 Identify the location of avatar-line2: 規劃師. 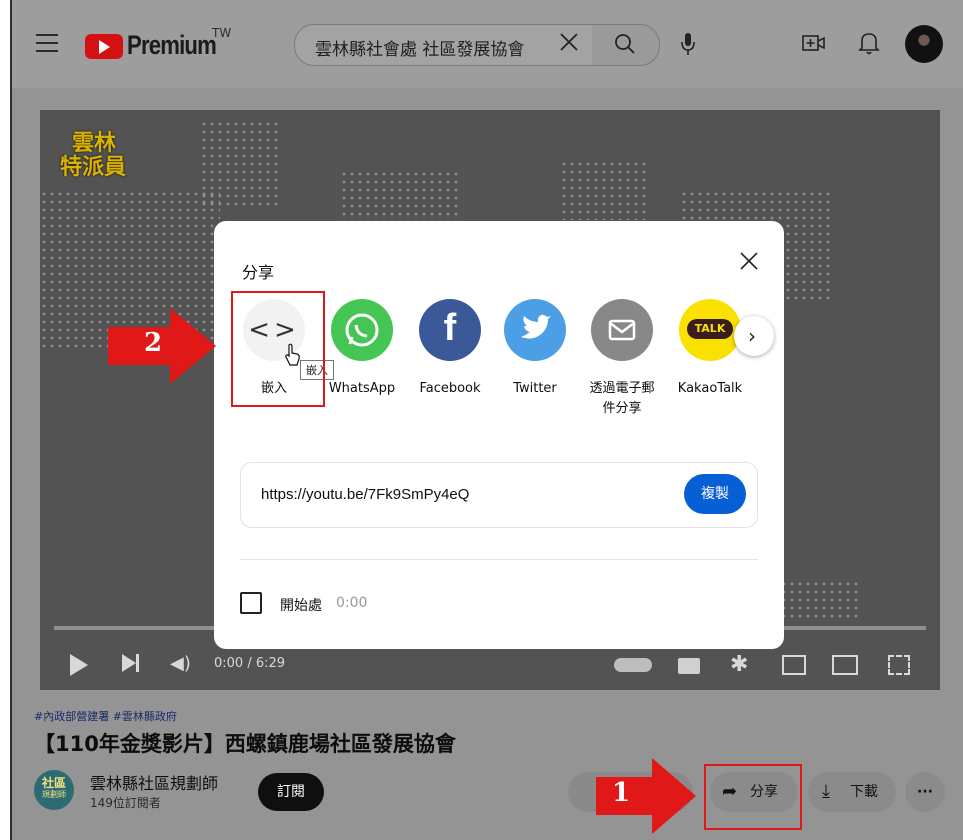
(54, 794).